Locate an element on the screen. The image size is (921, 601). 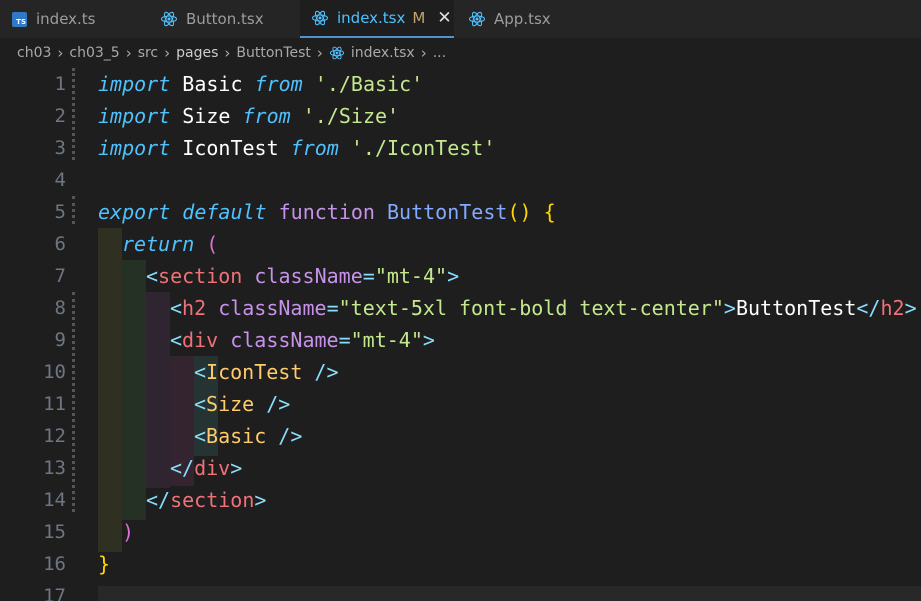
tab-app-tsx: App.tsx is located at coordinates (528, 19).